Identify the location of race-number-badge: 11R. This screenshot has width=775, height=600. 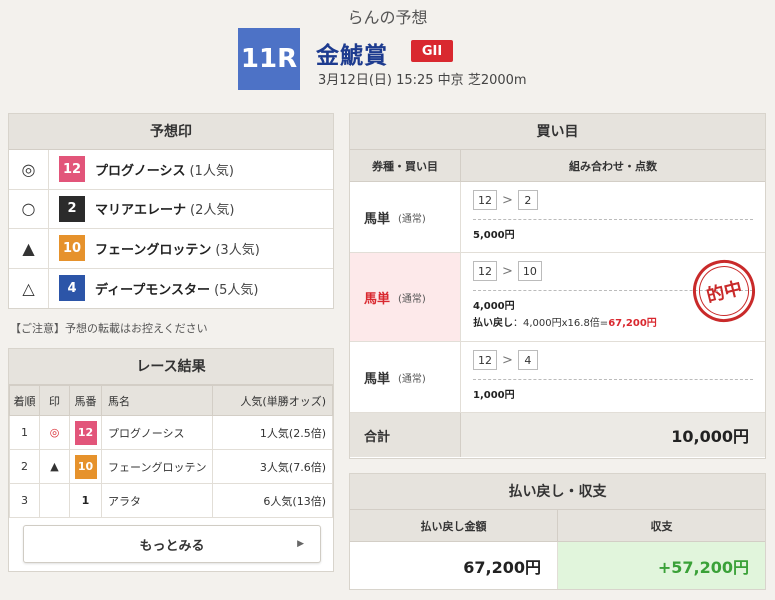
(269, 59).